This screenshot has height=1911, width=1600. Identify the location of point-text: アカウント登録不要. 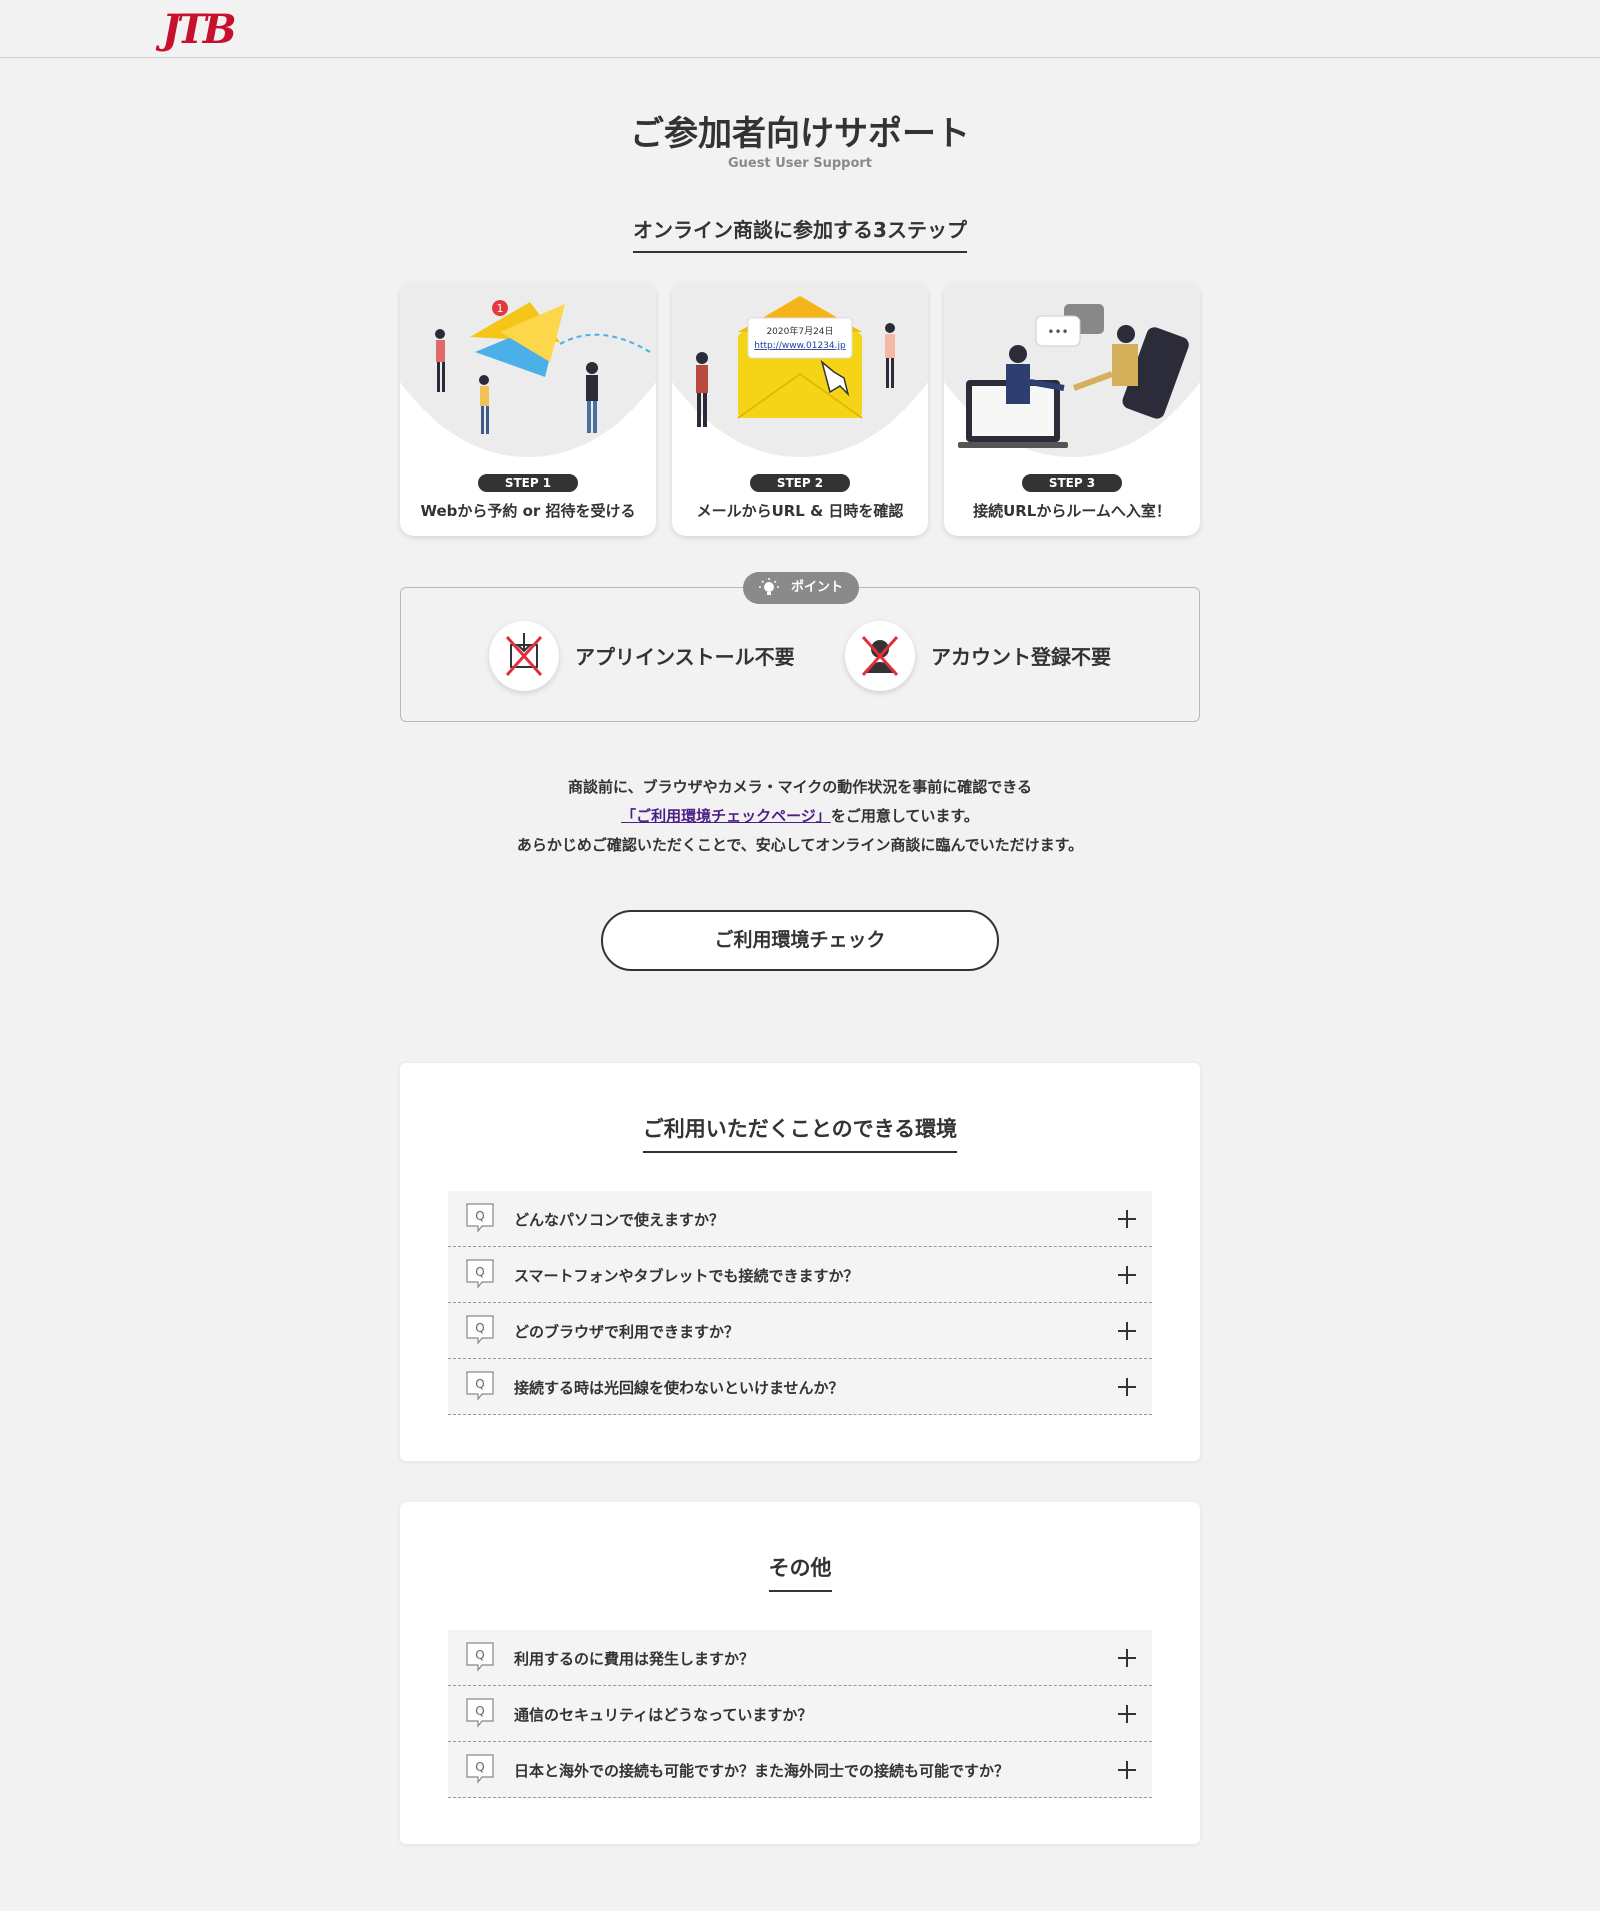
(1021, 657).